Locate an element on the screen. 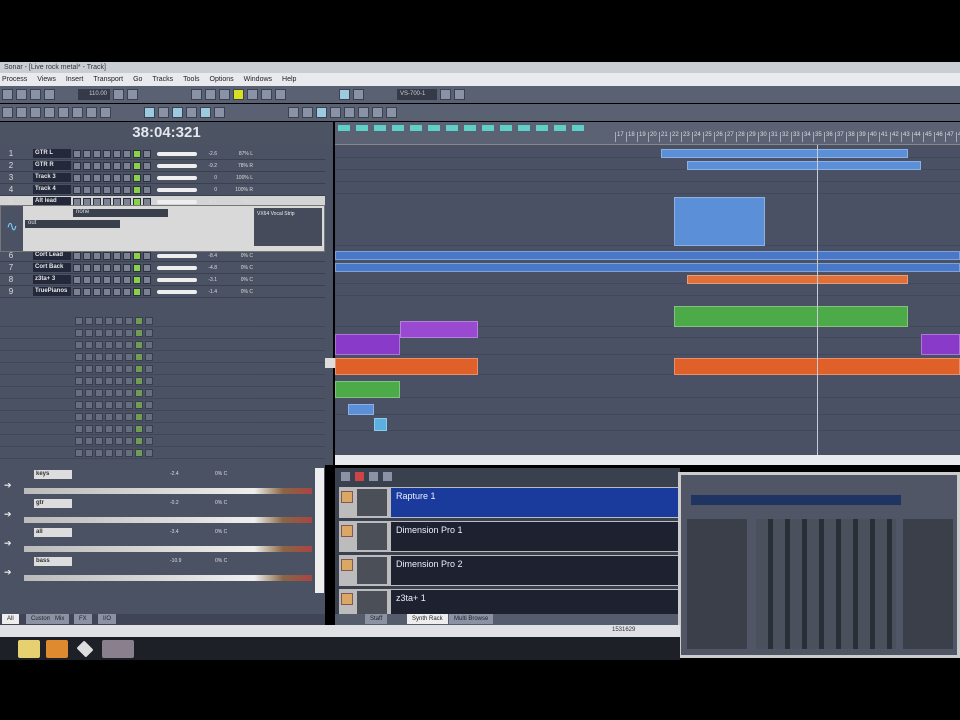 The image size is (960, 720). menu-tracks: Tracks is located at coordinates (162, 79).